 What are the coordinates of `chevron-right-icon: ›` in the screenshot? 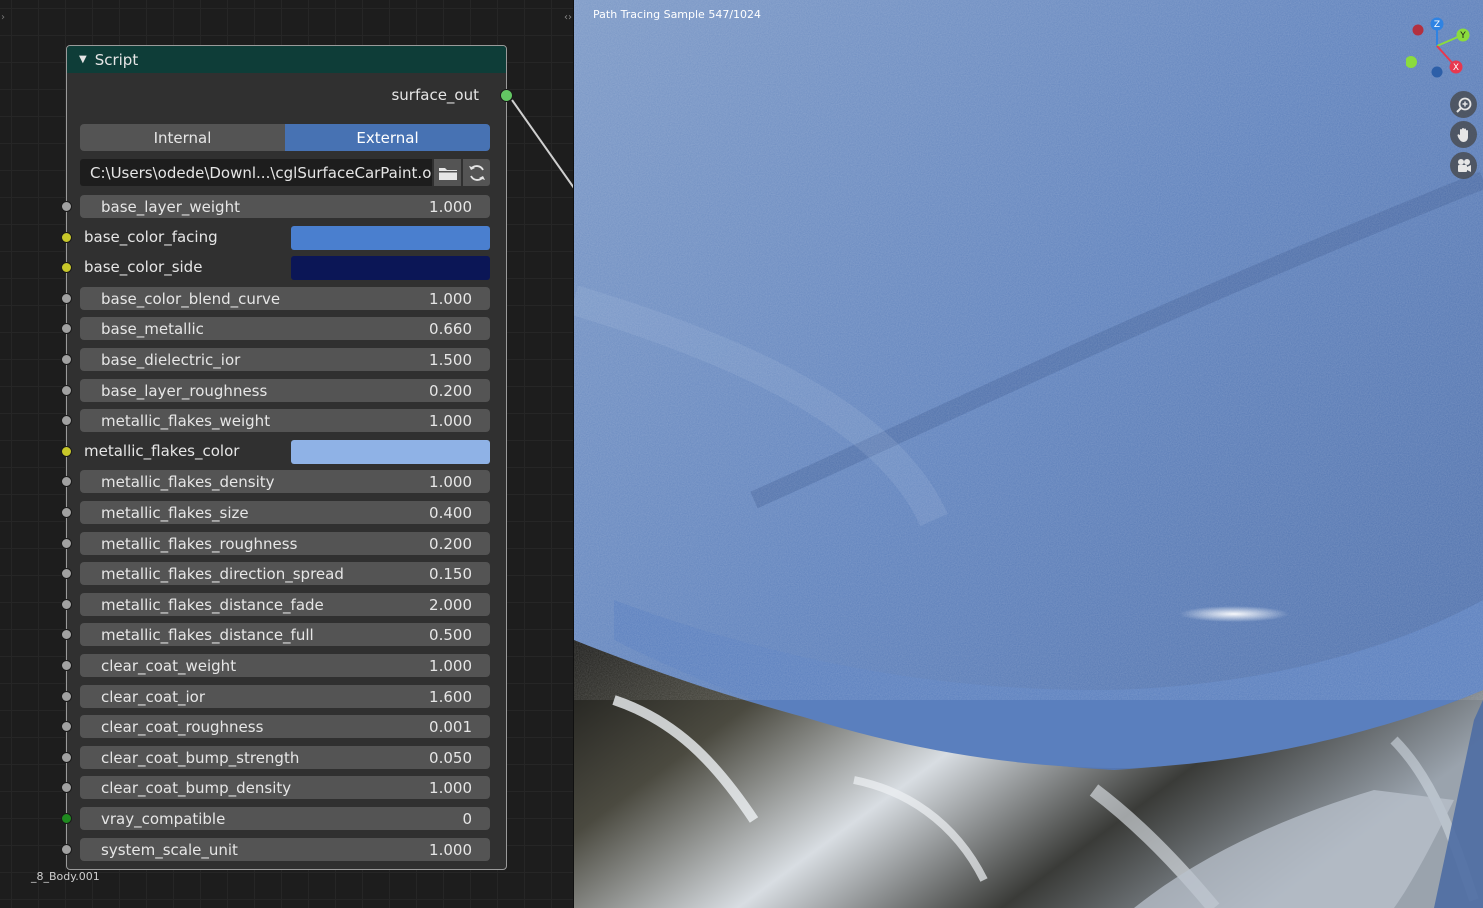 It's located at (3, 17).